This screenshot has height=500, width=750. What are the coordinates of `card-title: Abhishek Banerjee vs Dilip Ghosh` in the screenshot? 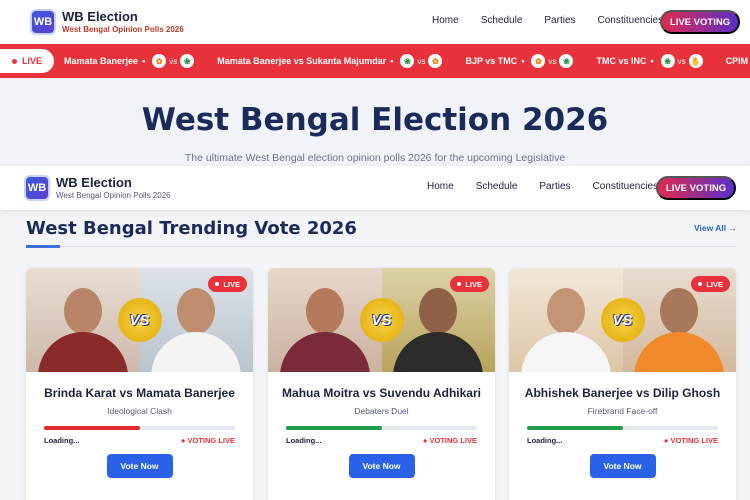 It's located at (622, 393).